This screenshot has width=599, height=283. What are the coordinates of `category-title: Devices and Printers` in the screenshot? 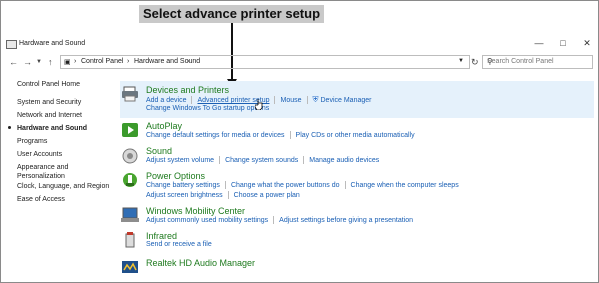 It's located at (187, 90).